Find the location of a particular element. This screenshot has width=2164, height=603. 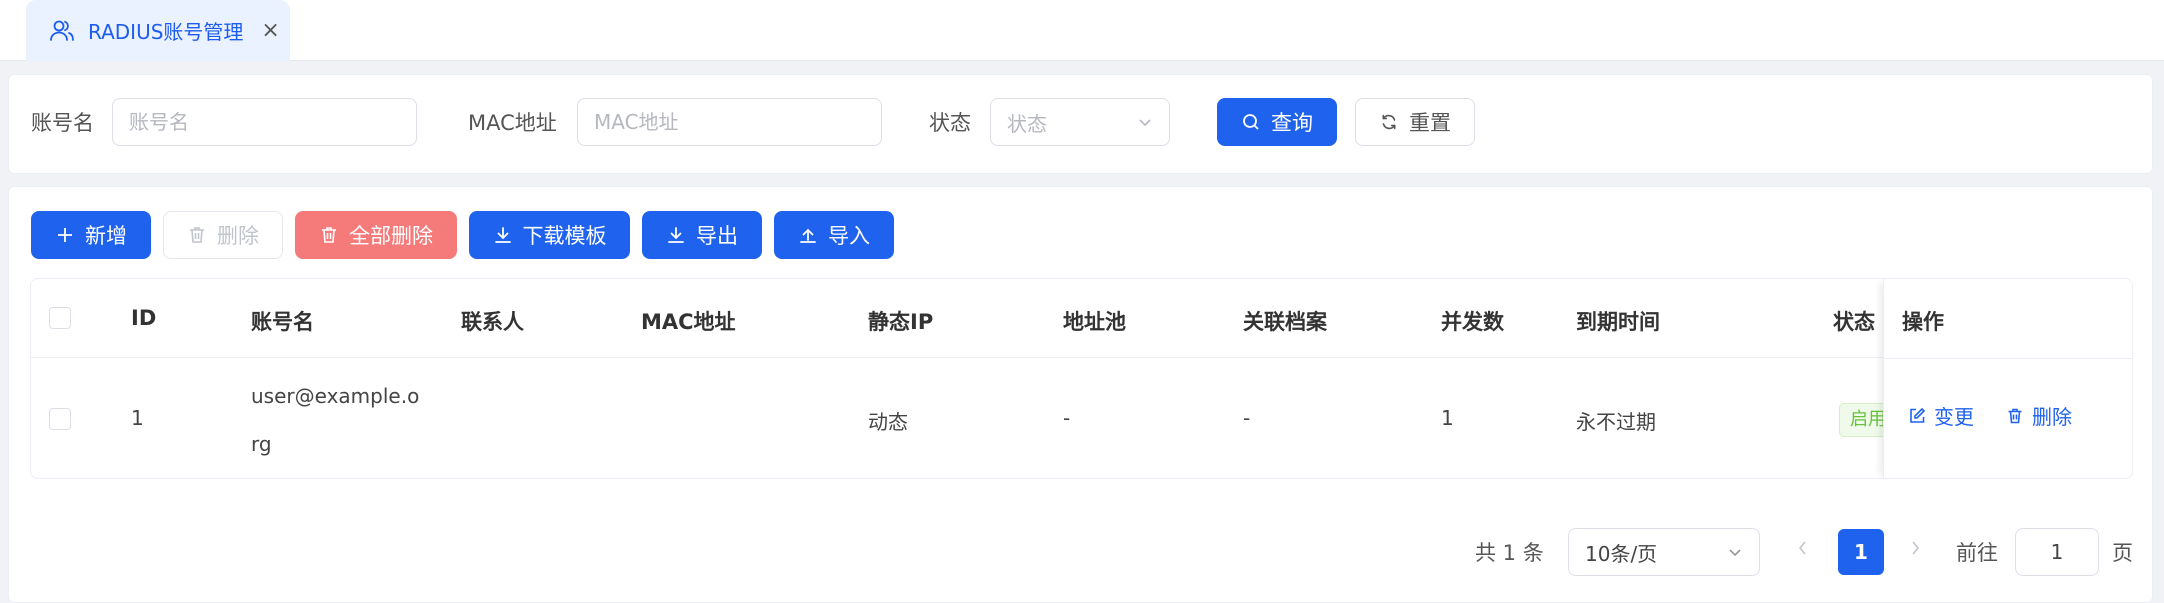

column-header-status: 状态 is located at coordinates (1854, 322).